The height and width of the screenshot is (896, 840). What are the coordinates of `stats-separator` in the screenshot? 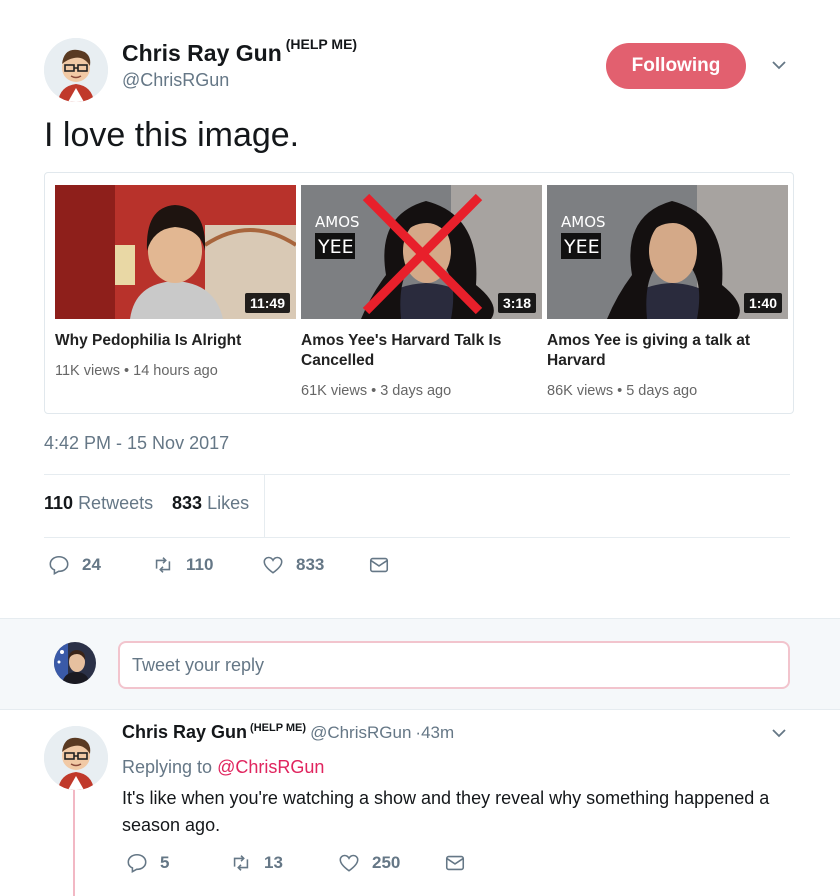 It's located at (264, 506).